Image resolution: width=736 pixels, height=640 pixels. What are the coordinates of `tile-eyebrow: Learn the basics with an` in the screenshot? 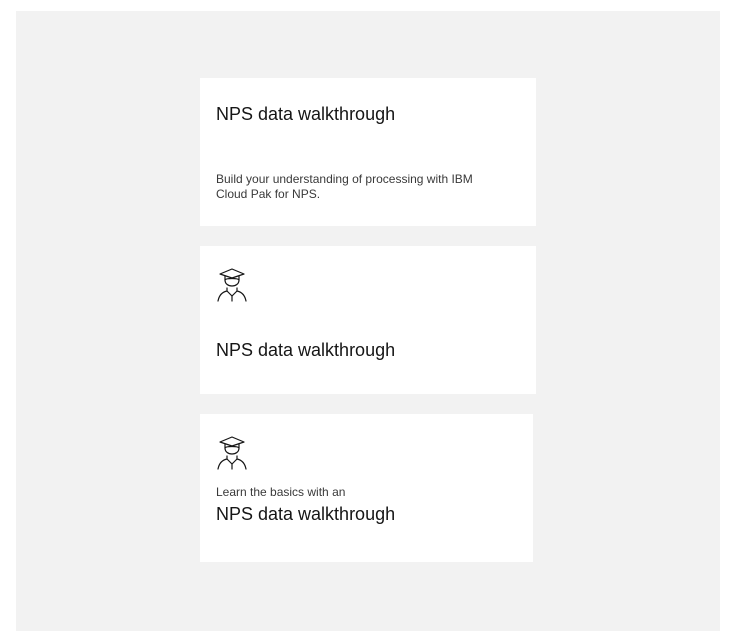 It's located at (281, 492).